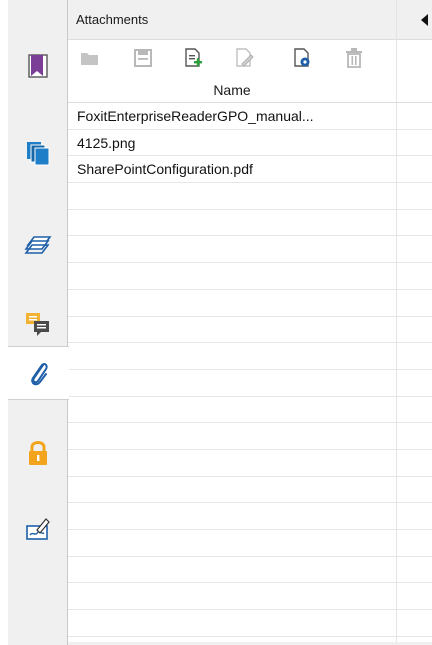 The height and width of the screenshot is (645, 432). Describe the element at coordinates (38, 245) in the screenshot. I see `layers-icon` at that location.